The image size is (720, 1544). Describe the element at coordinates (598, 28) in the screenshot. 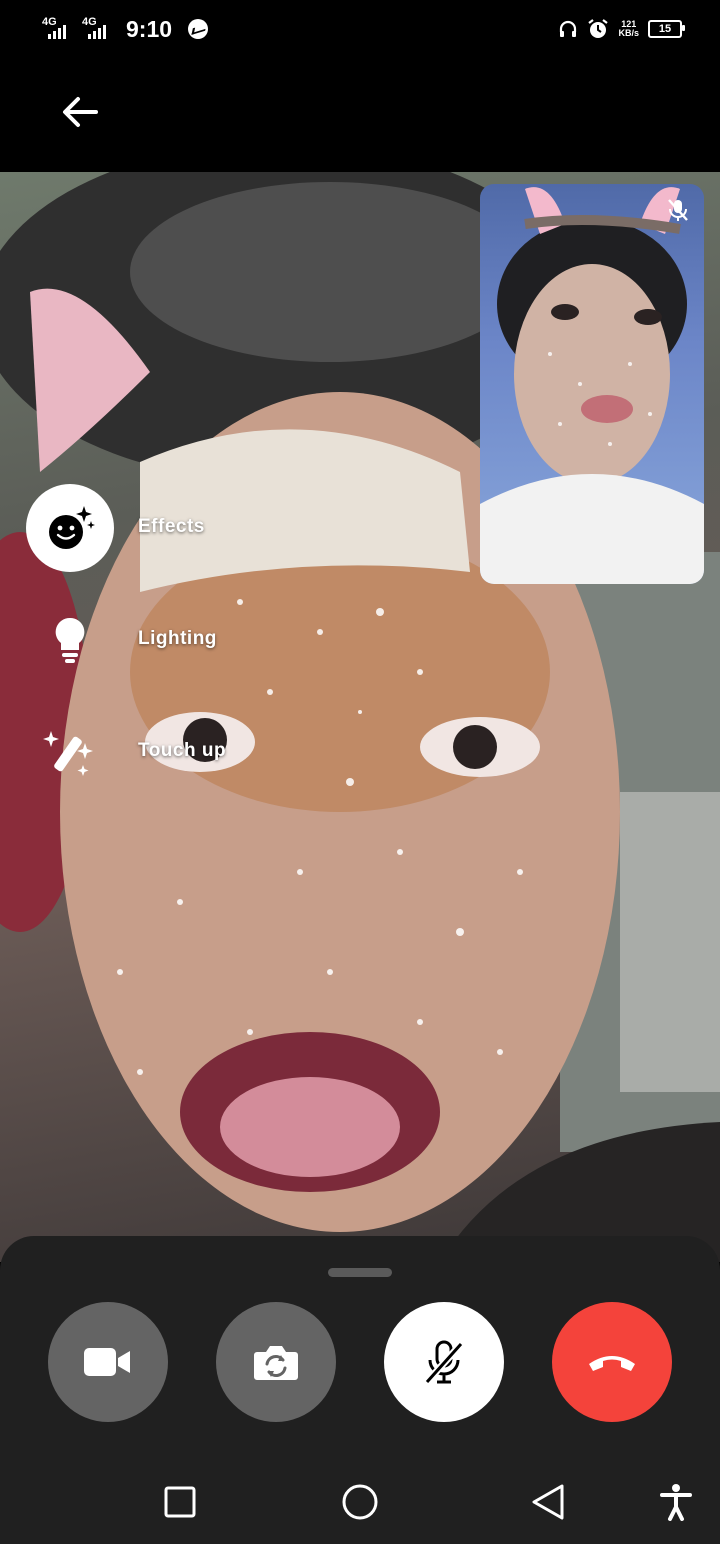

I see `alarm-icon` at that location.